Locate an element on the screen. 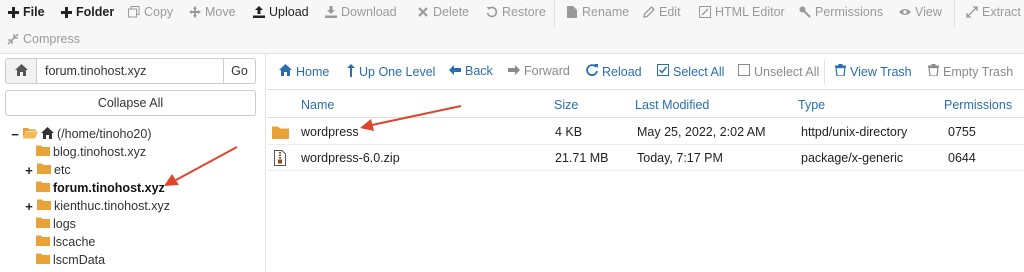 The width and height of the screenshot is (1024, 272). new-file-button: File is located at coordinates (26, 12).